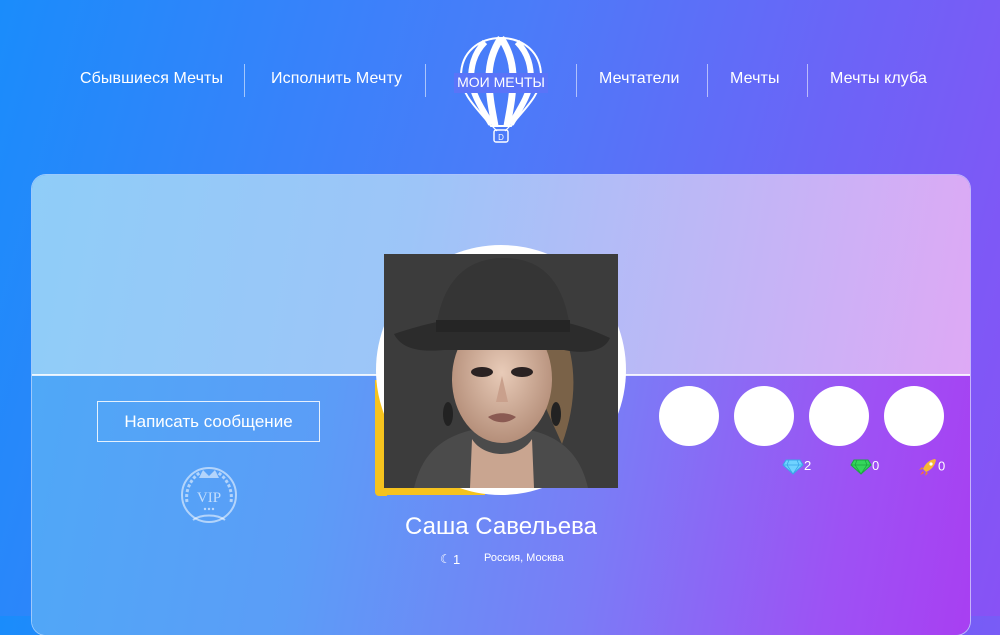 The width and height of the screenshot is (1000, 635). Describe the element at coordinates (639, 79) in the screenshot. I see `nav-link-dreamers: Мечтатели` at that location.